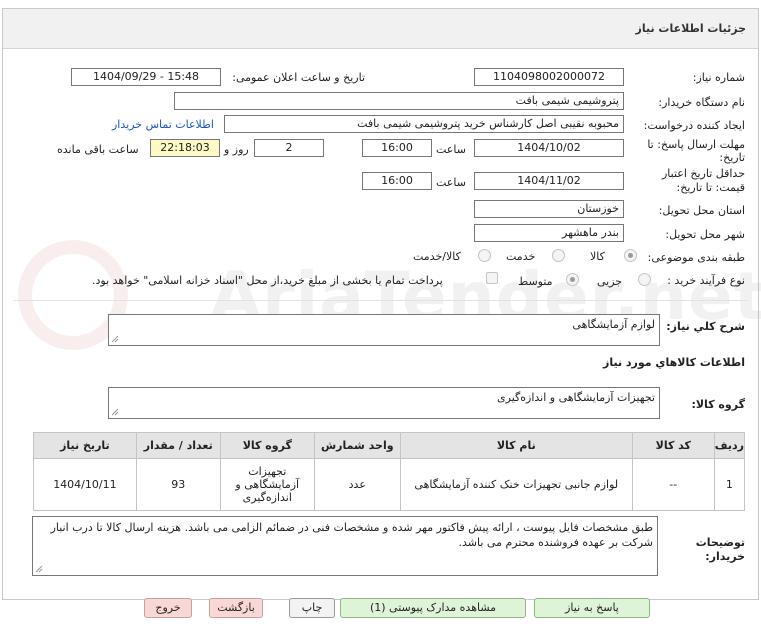 Image resolution: width=761 pixels, height=635 pixels. I want to click on panel-titlebar: جزئیات اطلاعات نیاز, so click(380, 29).